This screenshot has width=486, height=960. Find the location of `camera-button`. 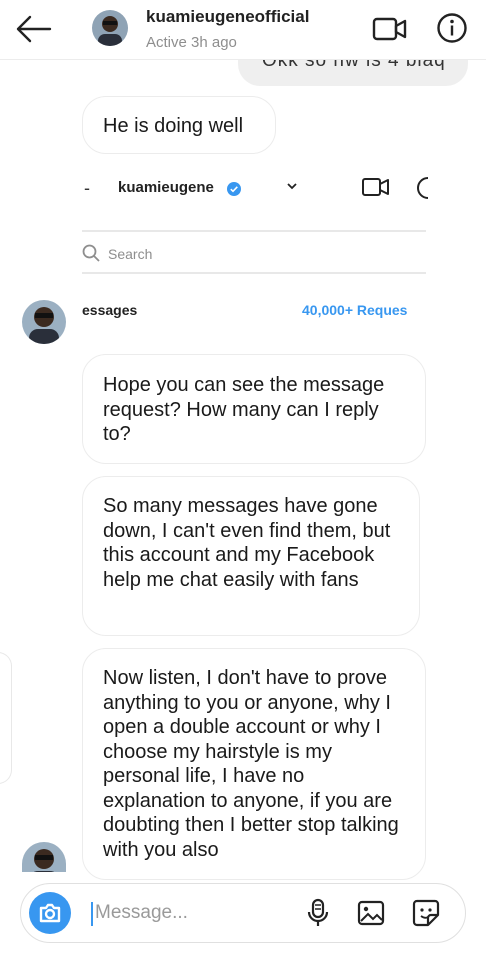

camera-button is located at coordinates (50, 913).